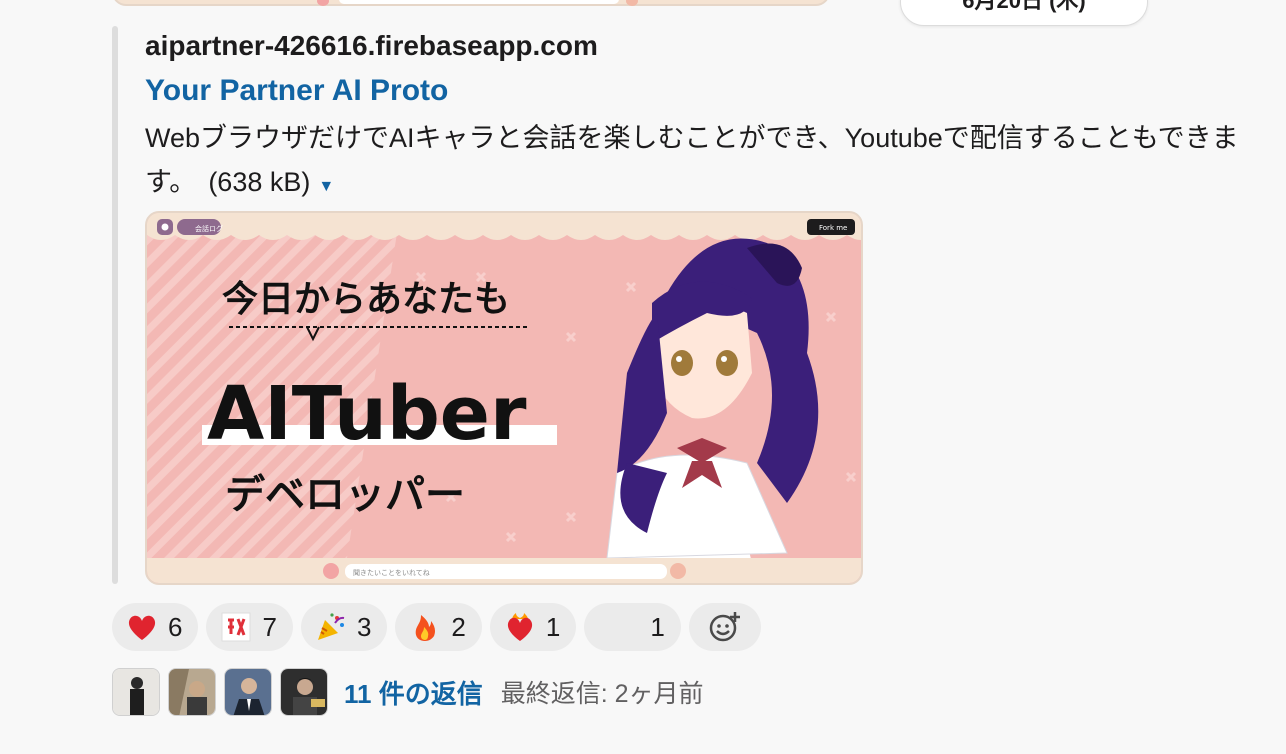 The image size is (1286, 754). I want to click on reaction-fire: 2, so click(438, 627).